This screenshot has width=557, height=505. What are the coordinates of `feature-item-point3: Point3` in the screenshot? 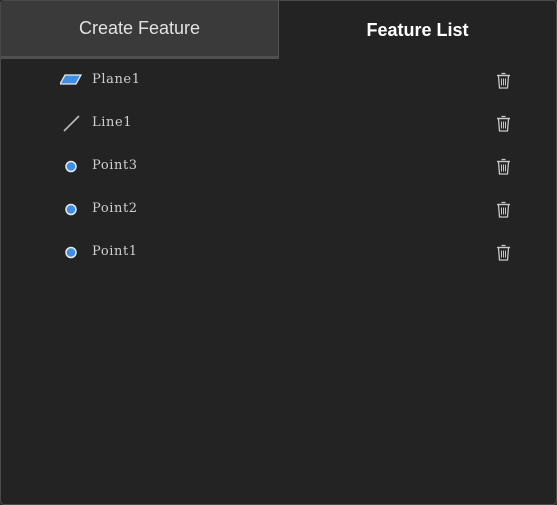 It's located at (278, 166).